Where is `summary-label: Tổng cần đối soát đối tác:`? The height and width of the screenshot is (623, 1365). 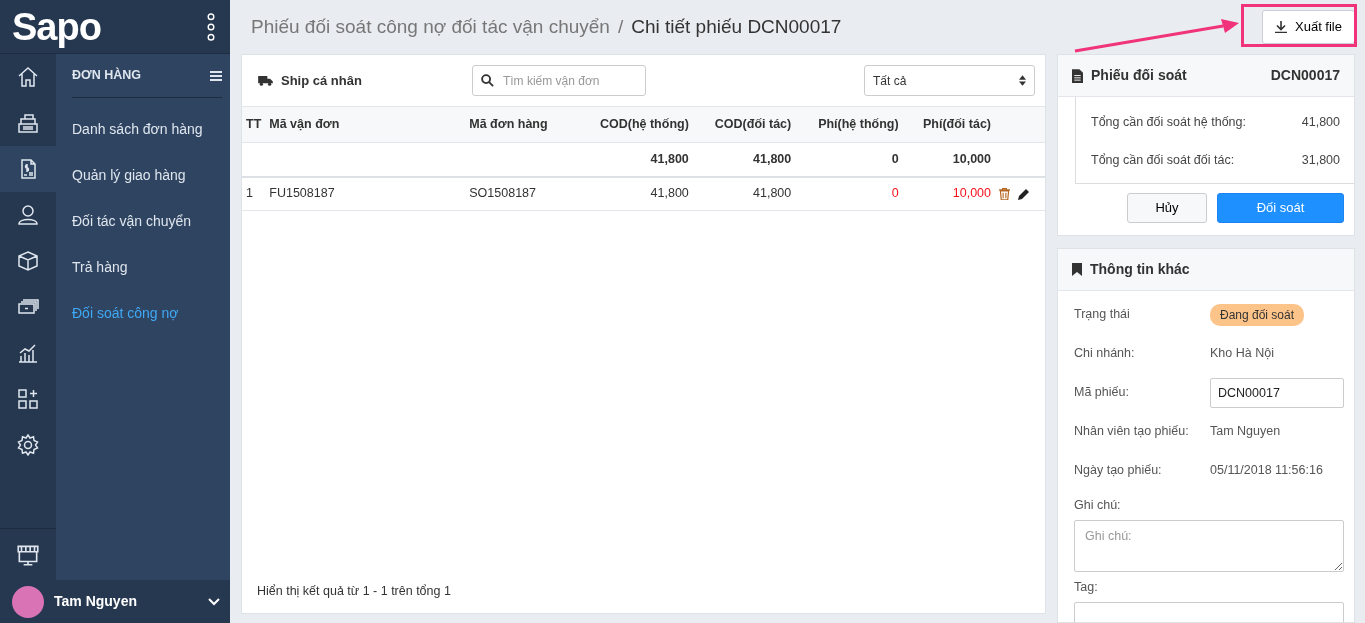
summary-label: Tổng cần đối soát đối tác: is located at coordinates (1163, 160).